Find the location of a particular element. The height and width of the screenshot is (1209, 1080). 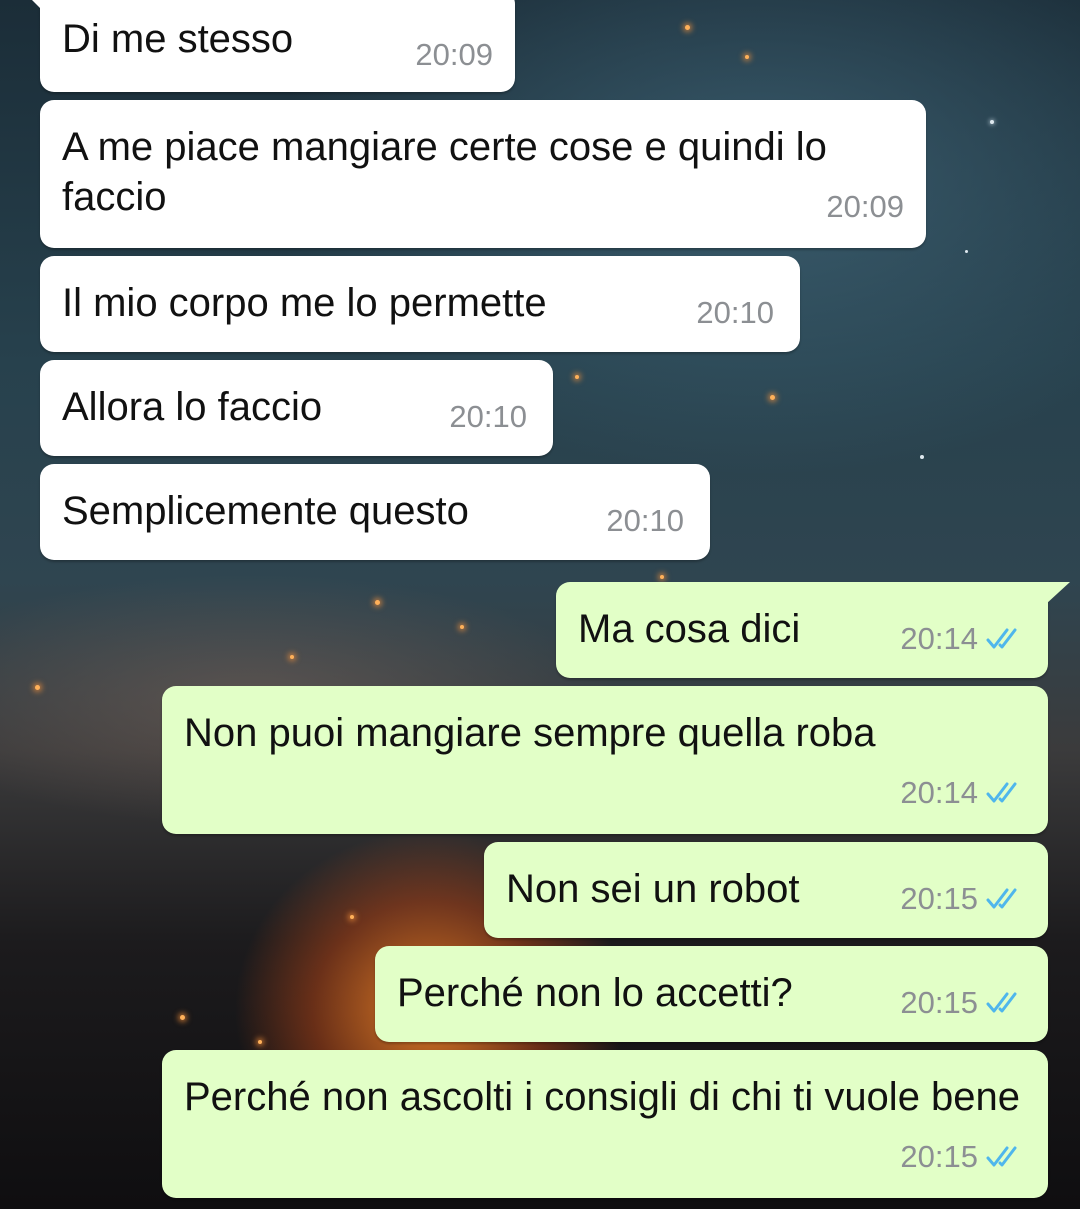

message-text: Ma cosa dici is located at coordinates (689, 629).